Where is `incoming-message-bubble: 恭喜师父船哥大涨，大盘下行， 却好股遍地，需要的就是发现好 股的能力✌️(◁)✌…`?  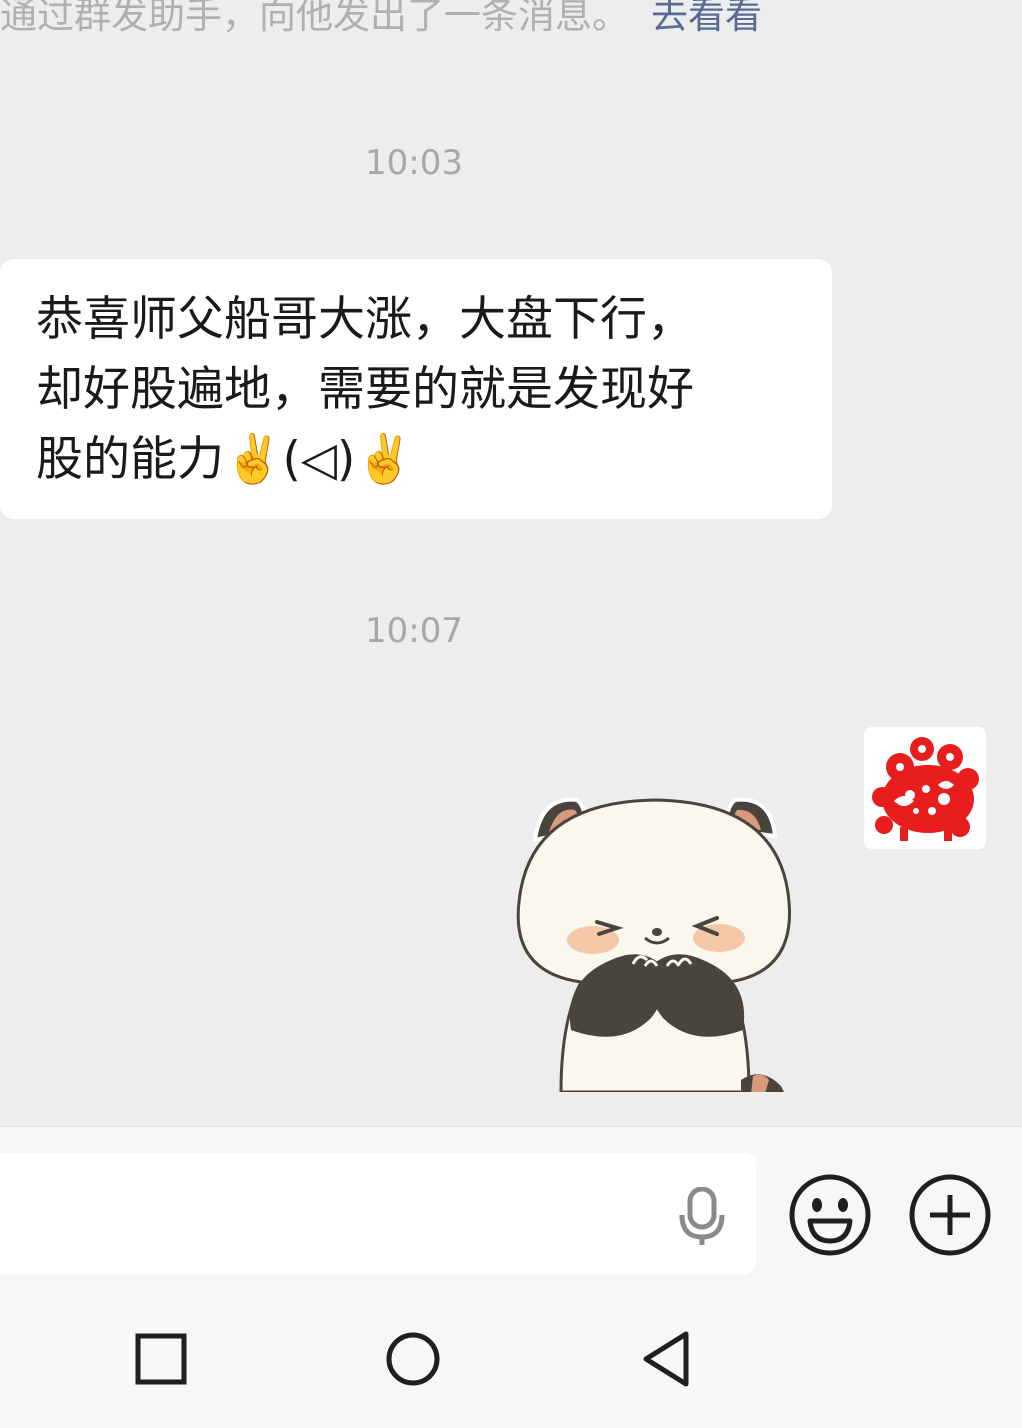 incoming-message-bubble: 恭喜师父船哥大涨，大盘下行， 却好股遍地，需要的就是发现好 股的能力✌️(◁)✌… is located at coordinates (416, 389).